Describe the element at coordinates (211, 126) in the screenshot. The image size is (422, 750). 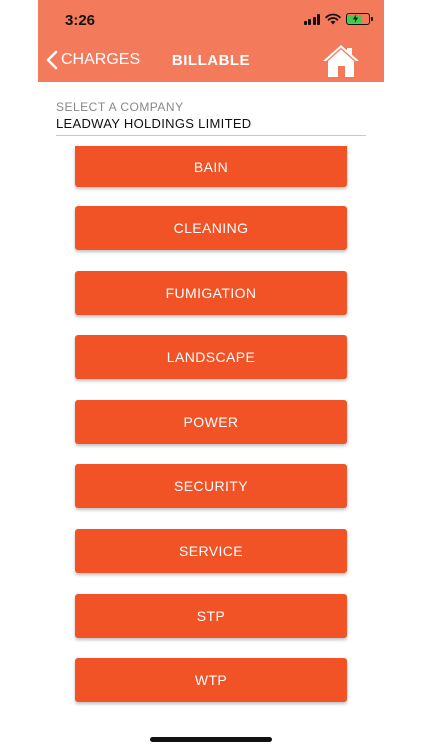
I see `company-select-field: LEADWAY HOLDINGS LIMITED` at that location.